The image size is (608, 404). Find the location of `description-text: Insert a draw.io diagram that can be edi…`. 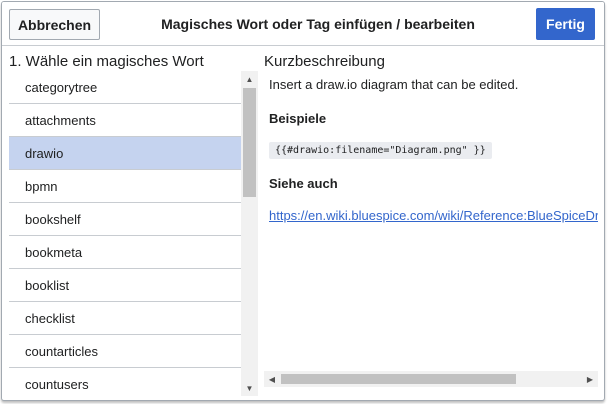

description-text: Insert a draw.io diagram that can be edi… is located at coordinates (394, 84).